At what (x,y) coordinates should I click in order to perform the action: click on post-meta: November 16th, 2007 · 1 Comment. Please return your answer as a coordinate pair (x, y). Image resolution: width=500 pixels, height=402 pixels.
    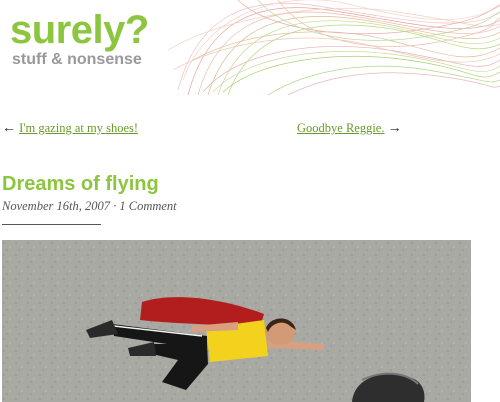
    Looking at the image, I should click on (89, 206).